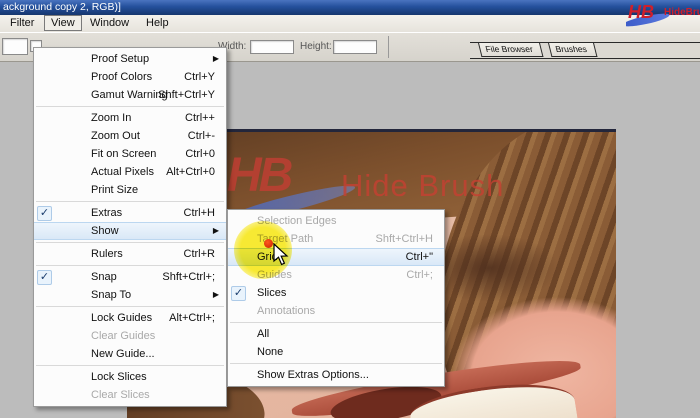  I want to click on tool-option-input, so click(15, 46).